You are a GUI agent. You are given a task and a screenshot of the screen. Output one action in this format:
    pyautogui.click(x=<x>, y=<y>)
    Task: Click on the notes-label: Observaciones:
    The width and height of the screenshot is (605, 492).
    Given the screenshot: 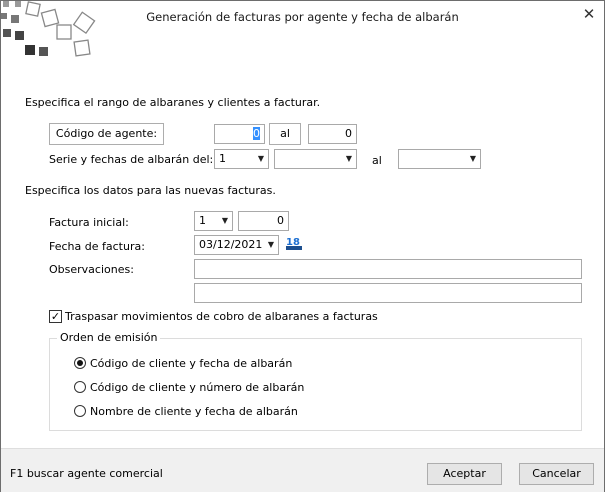 What is the action you would take?
    pyautogui.click(x=91, y=269)
    